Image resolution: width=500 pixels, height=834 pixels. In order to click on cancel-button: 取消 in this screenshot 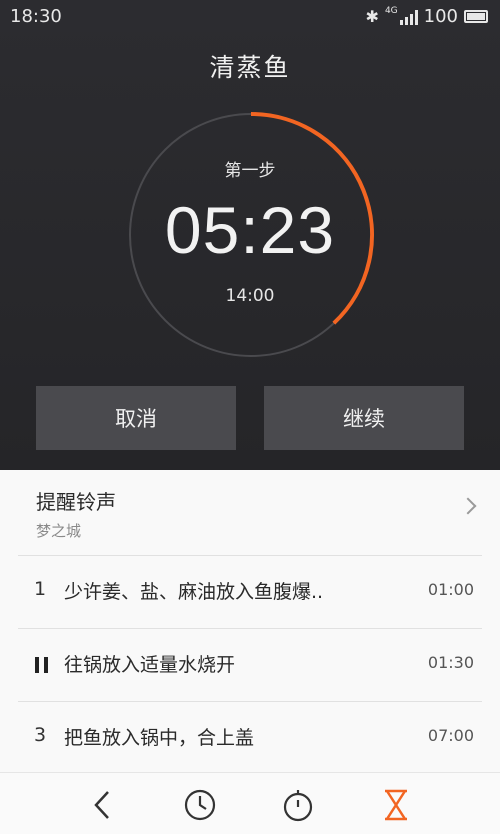, I will do `click(136, 418)`.